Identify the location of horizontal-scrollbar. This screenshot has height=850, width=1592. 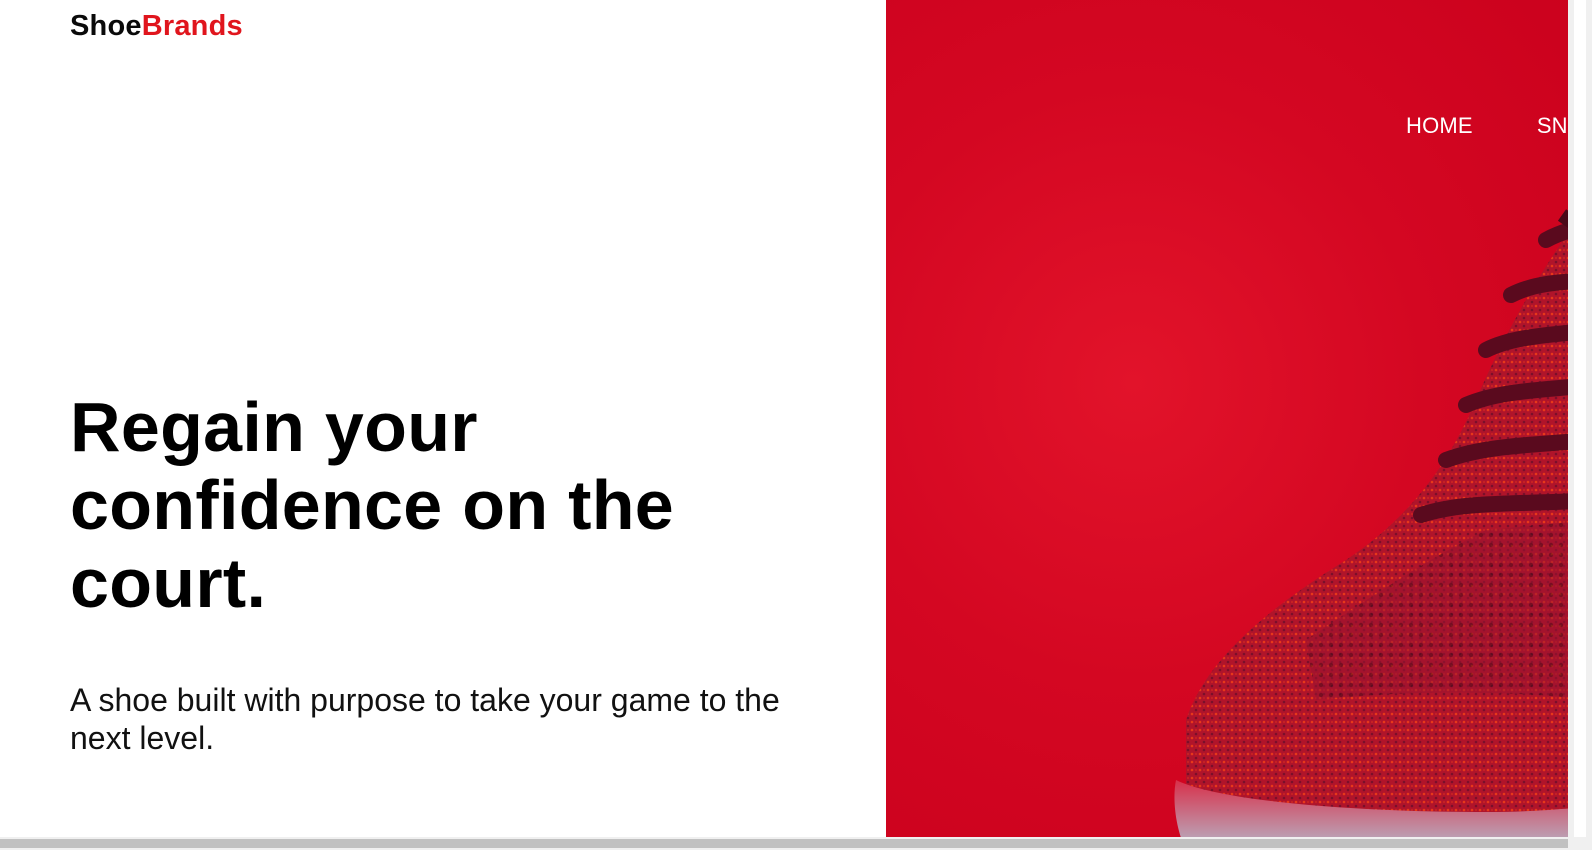
(796, 843).